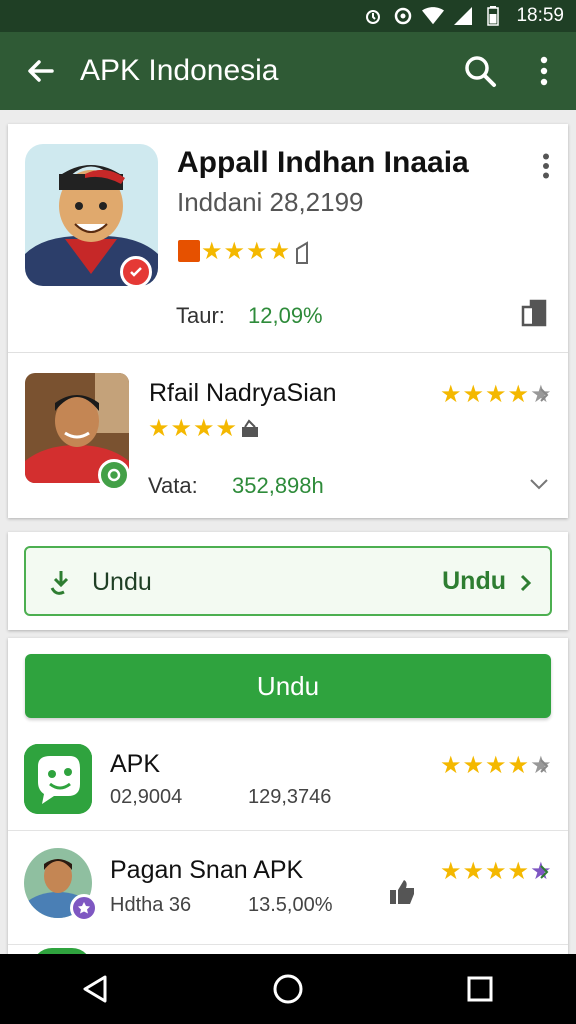  I want to click on search-button, so click(480, 71).